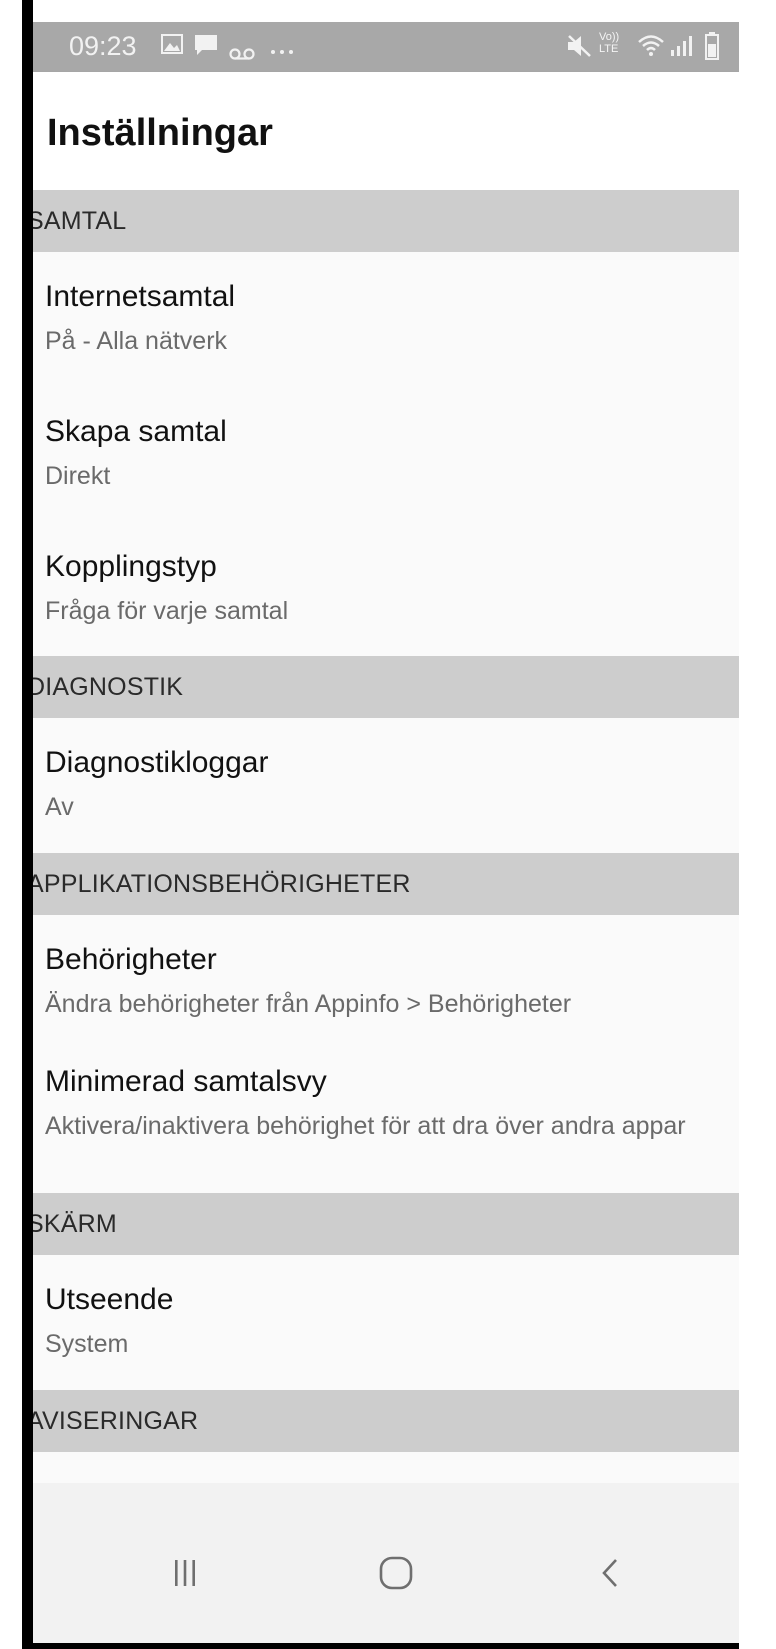 The image size is (776, 1649). I want to click on setting-kopplingstyp: Kopplingstyp Fråga för varje samtal, so click(386, 600).